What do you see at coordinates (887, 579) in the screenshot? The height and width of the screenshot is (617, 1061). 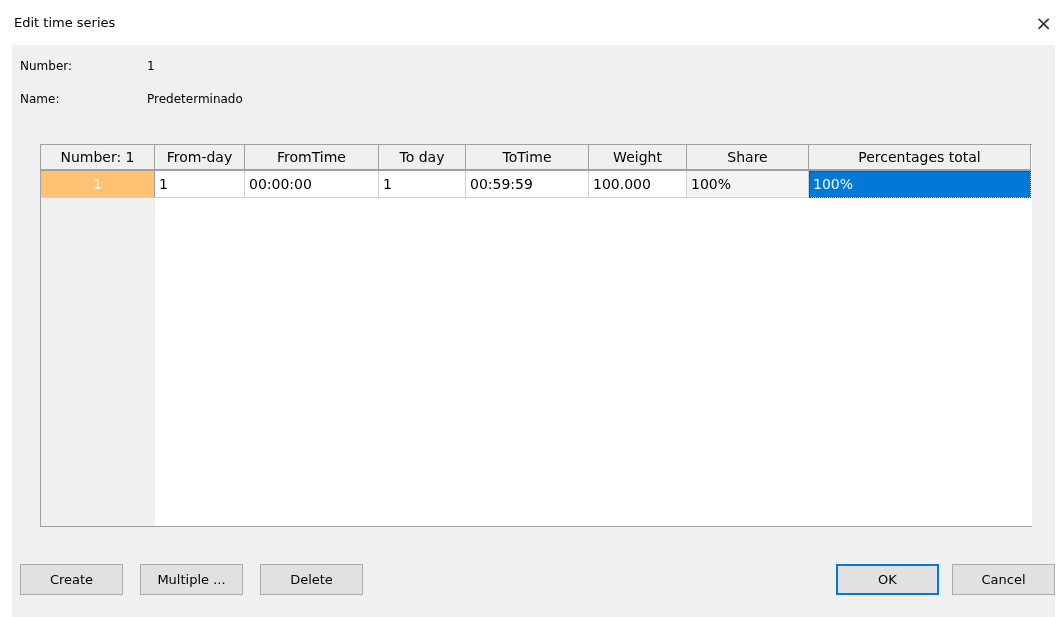 I see `ok-button: OK` at bounding box center [887, 579].